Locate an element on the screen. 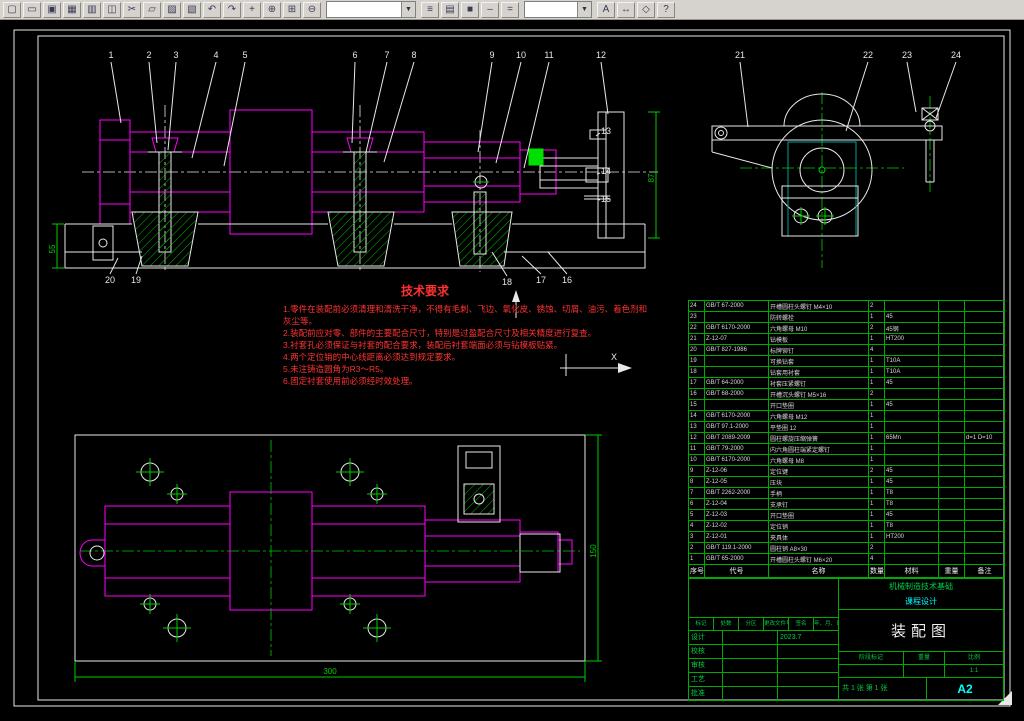 This screenshot has height=721, width=1024. scale-value: 1:1 is located at coordinates (974, 671).